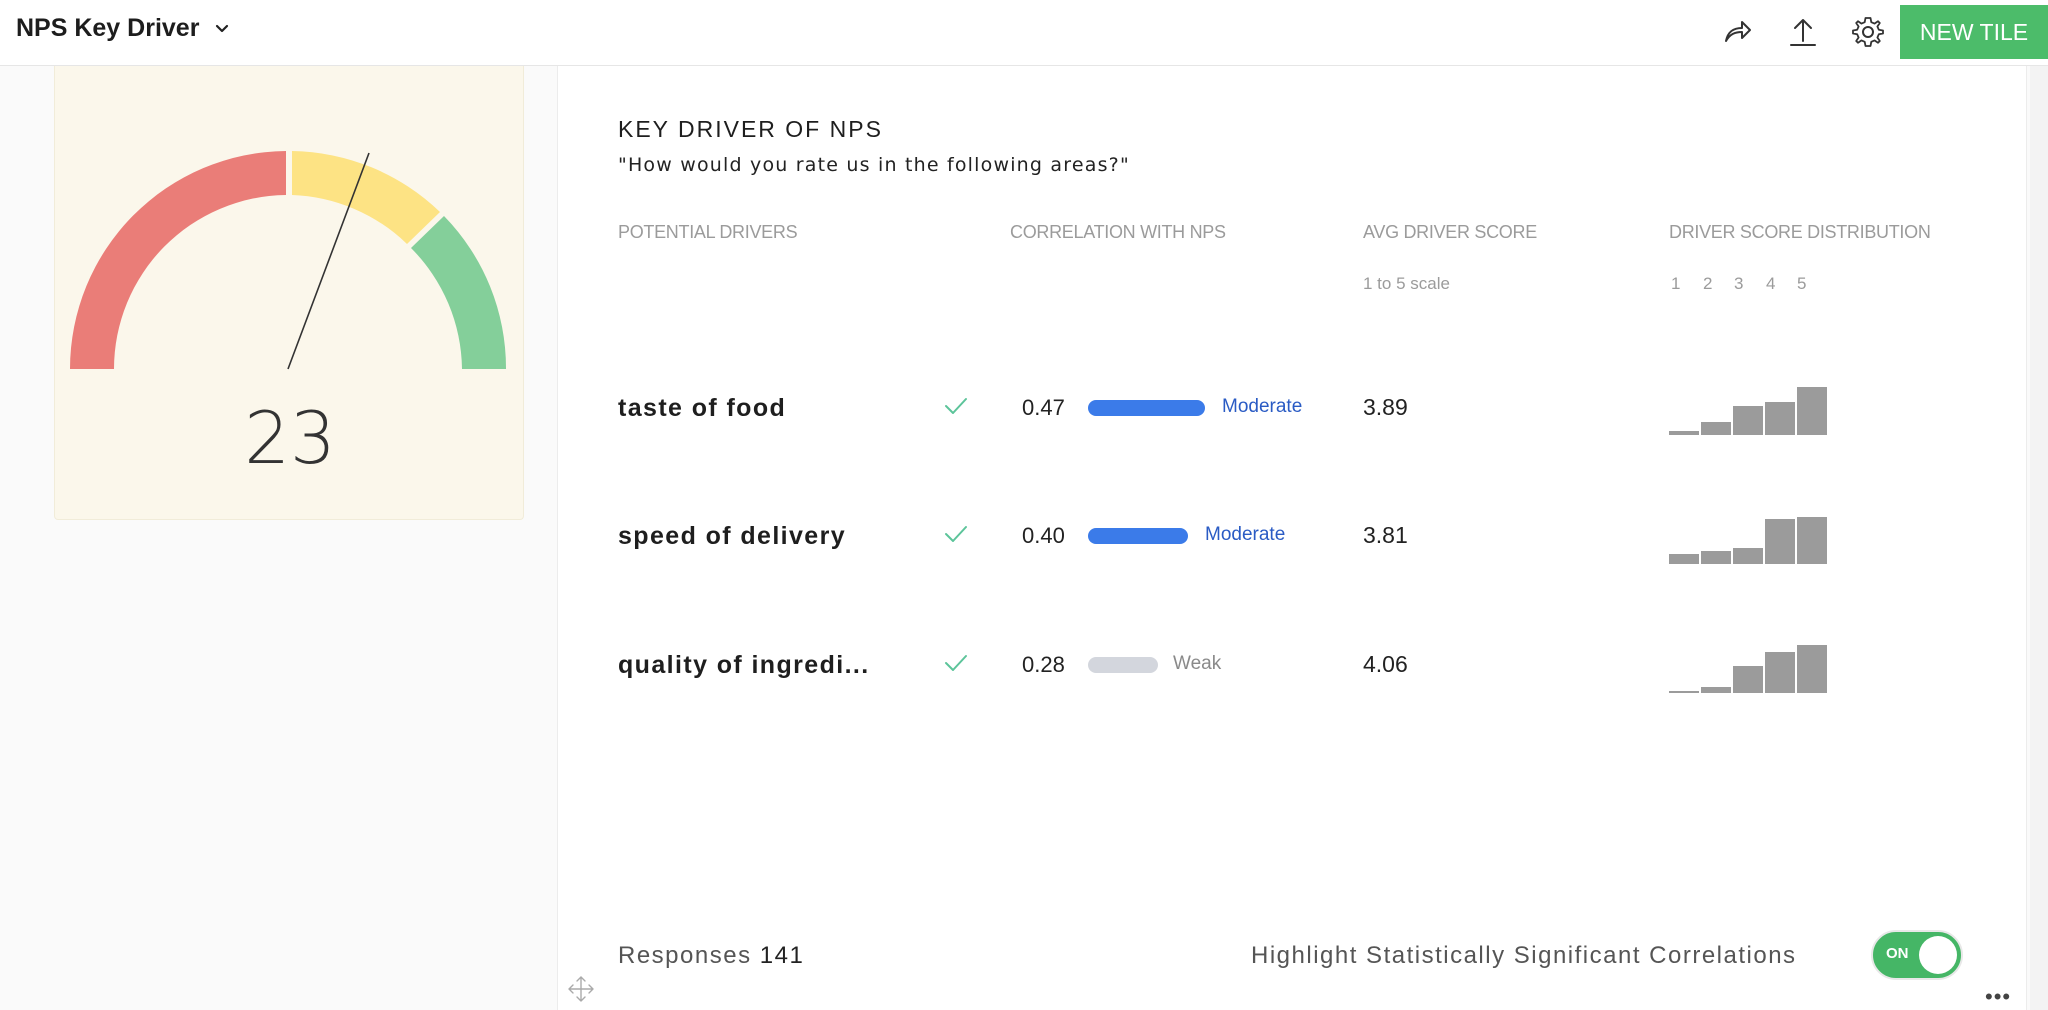 Image resolution: width=2048 pixels, height=1010 pixels. What do you see at coordinates (750, 129) in the screenshot?
I see `panel-title: KEY DRIVER OF NPS` at bounding box center [750, 129].